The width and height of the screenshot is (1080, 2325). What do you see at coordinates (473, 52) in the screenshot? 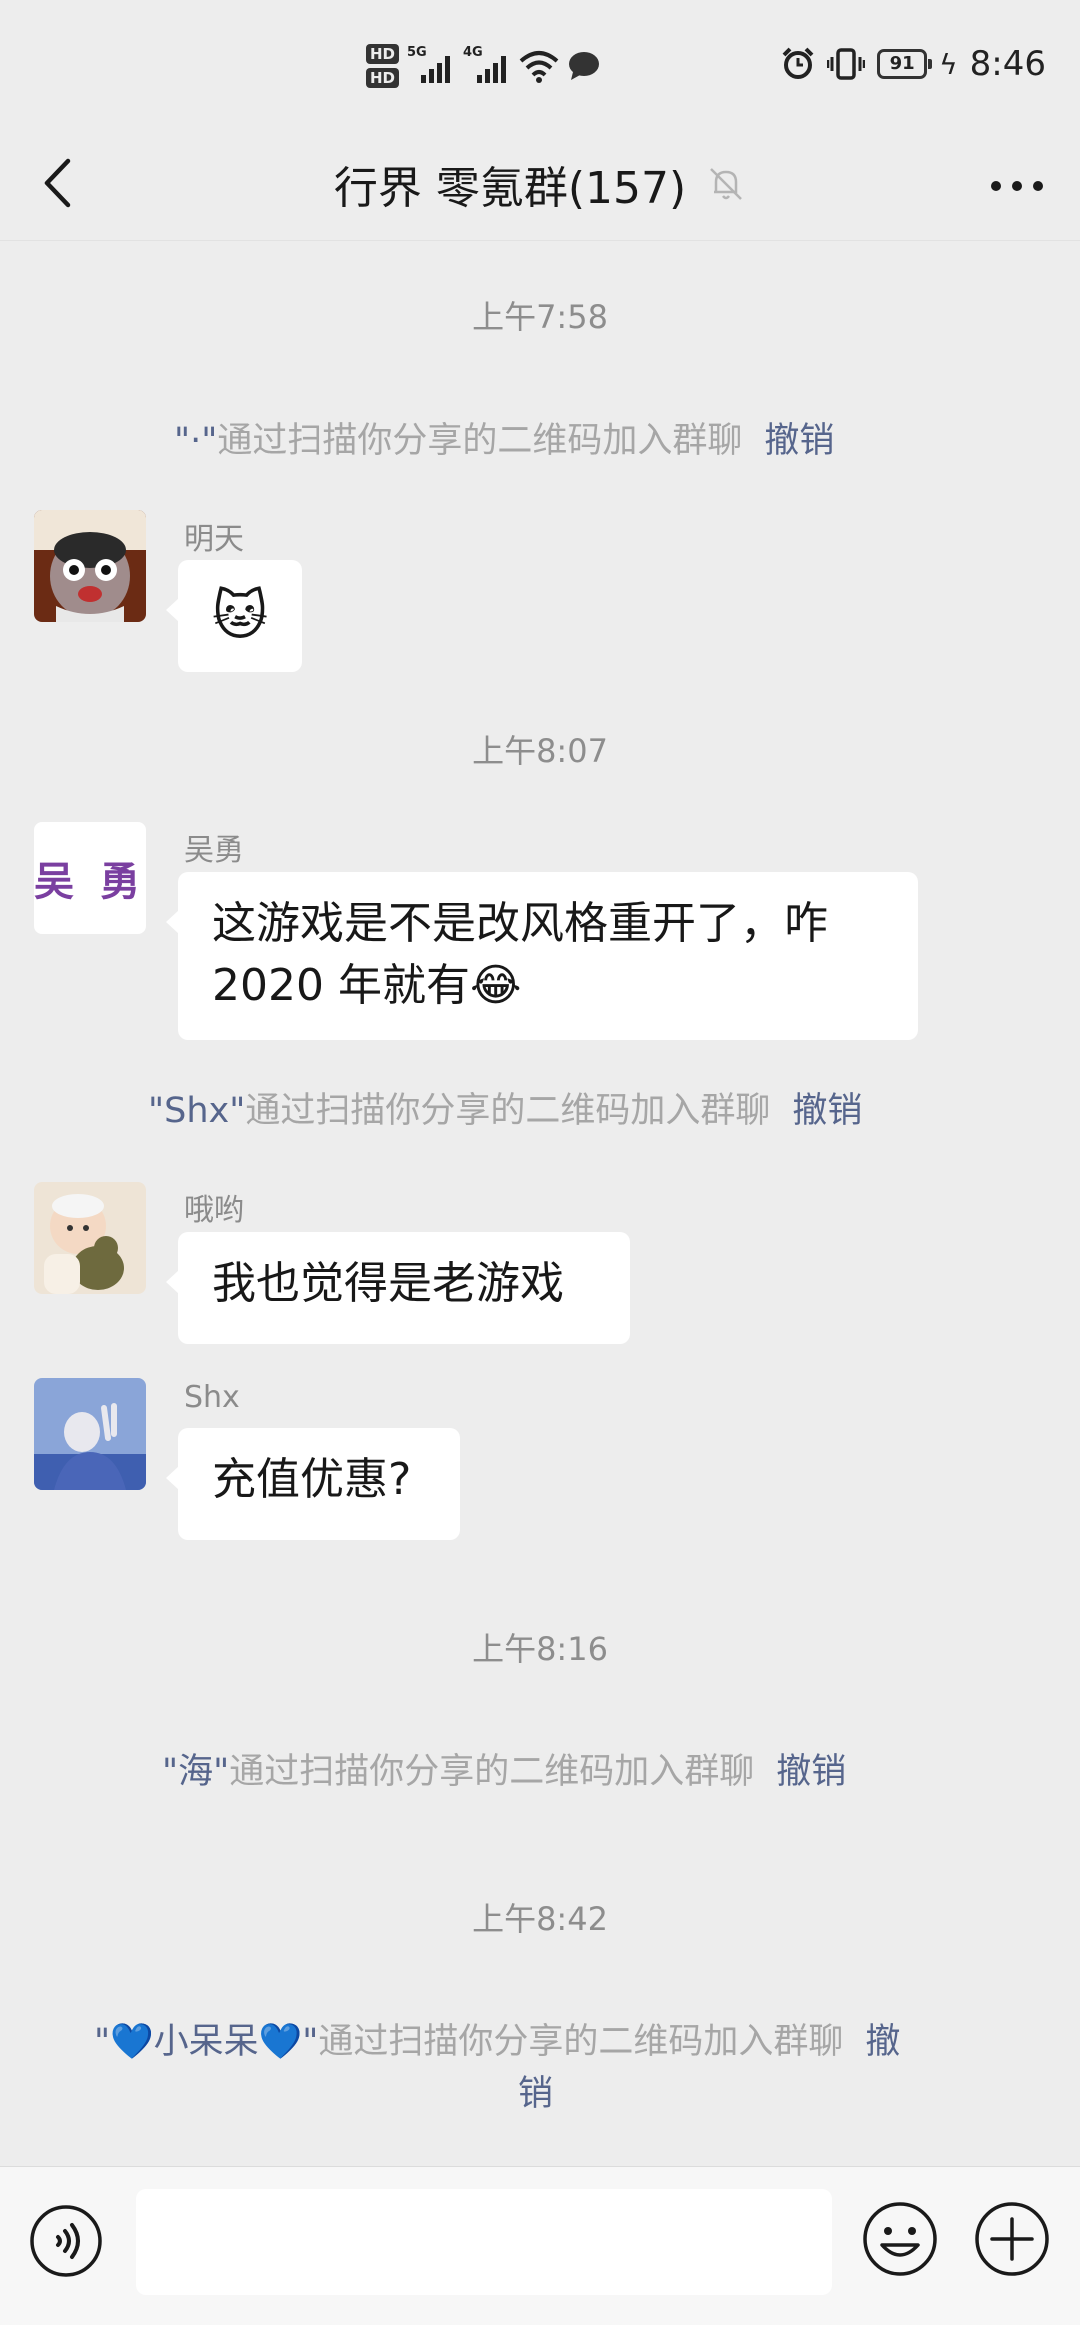
I see `network-type-2: 4G` at bounding box center [473, 52].